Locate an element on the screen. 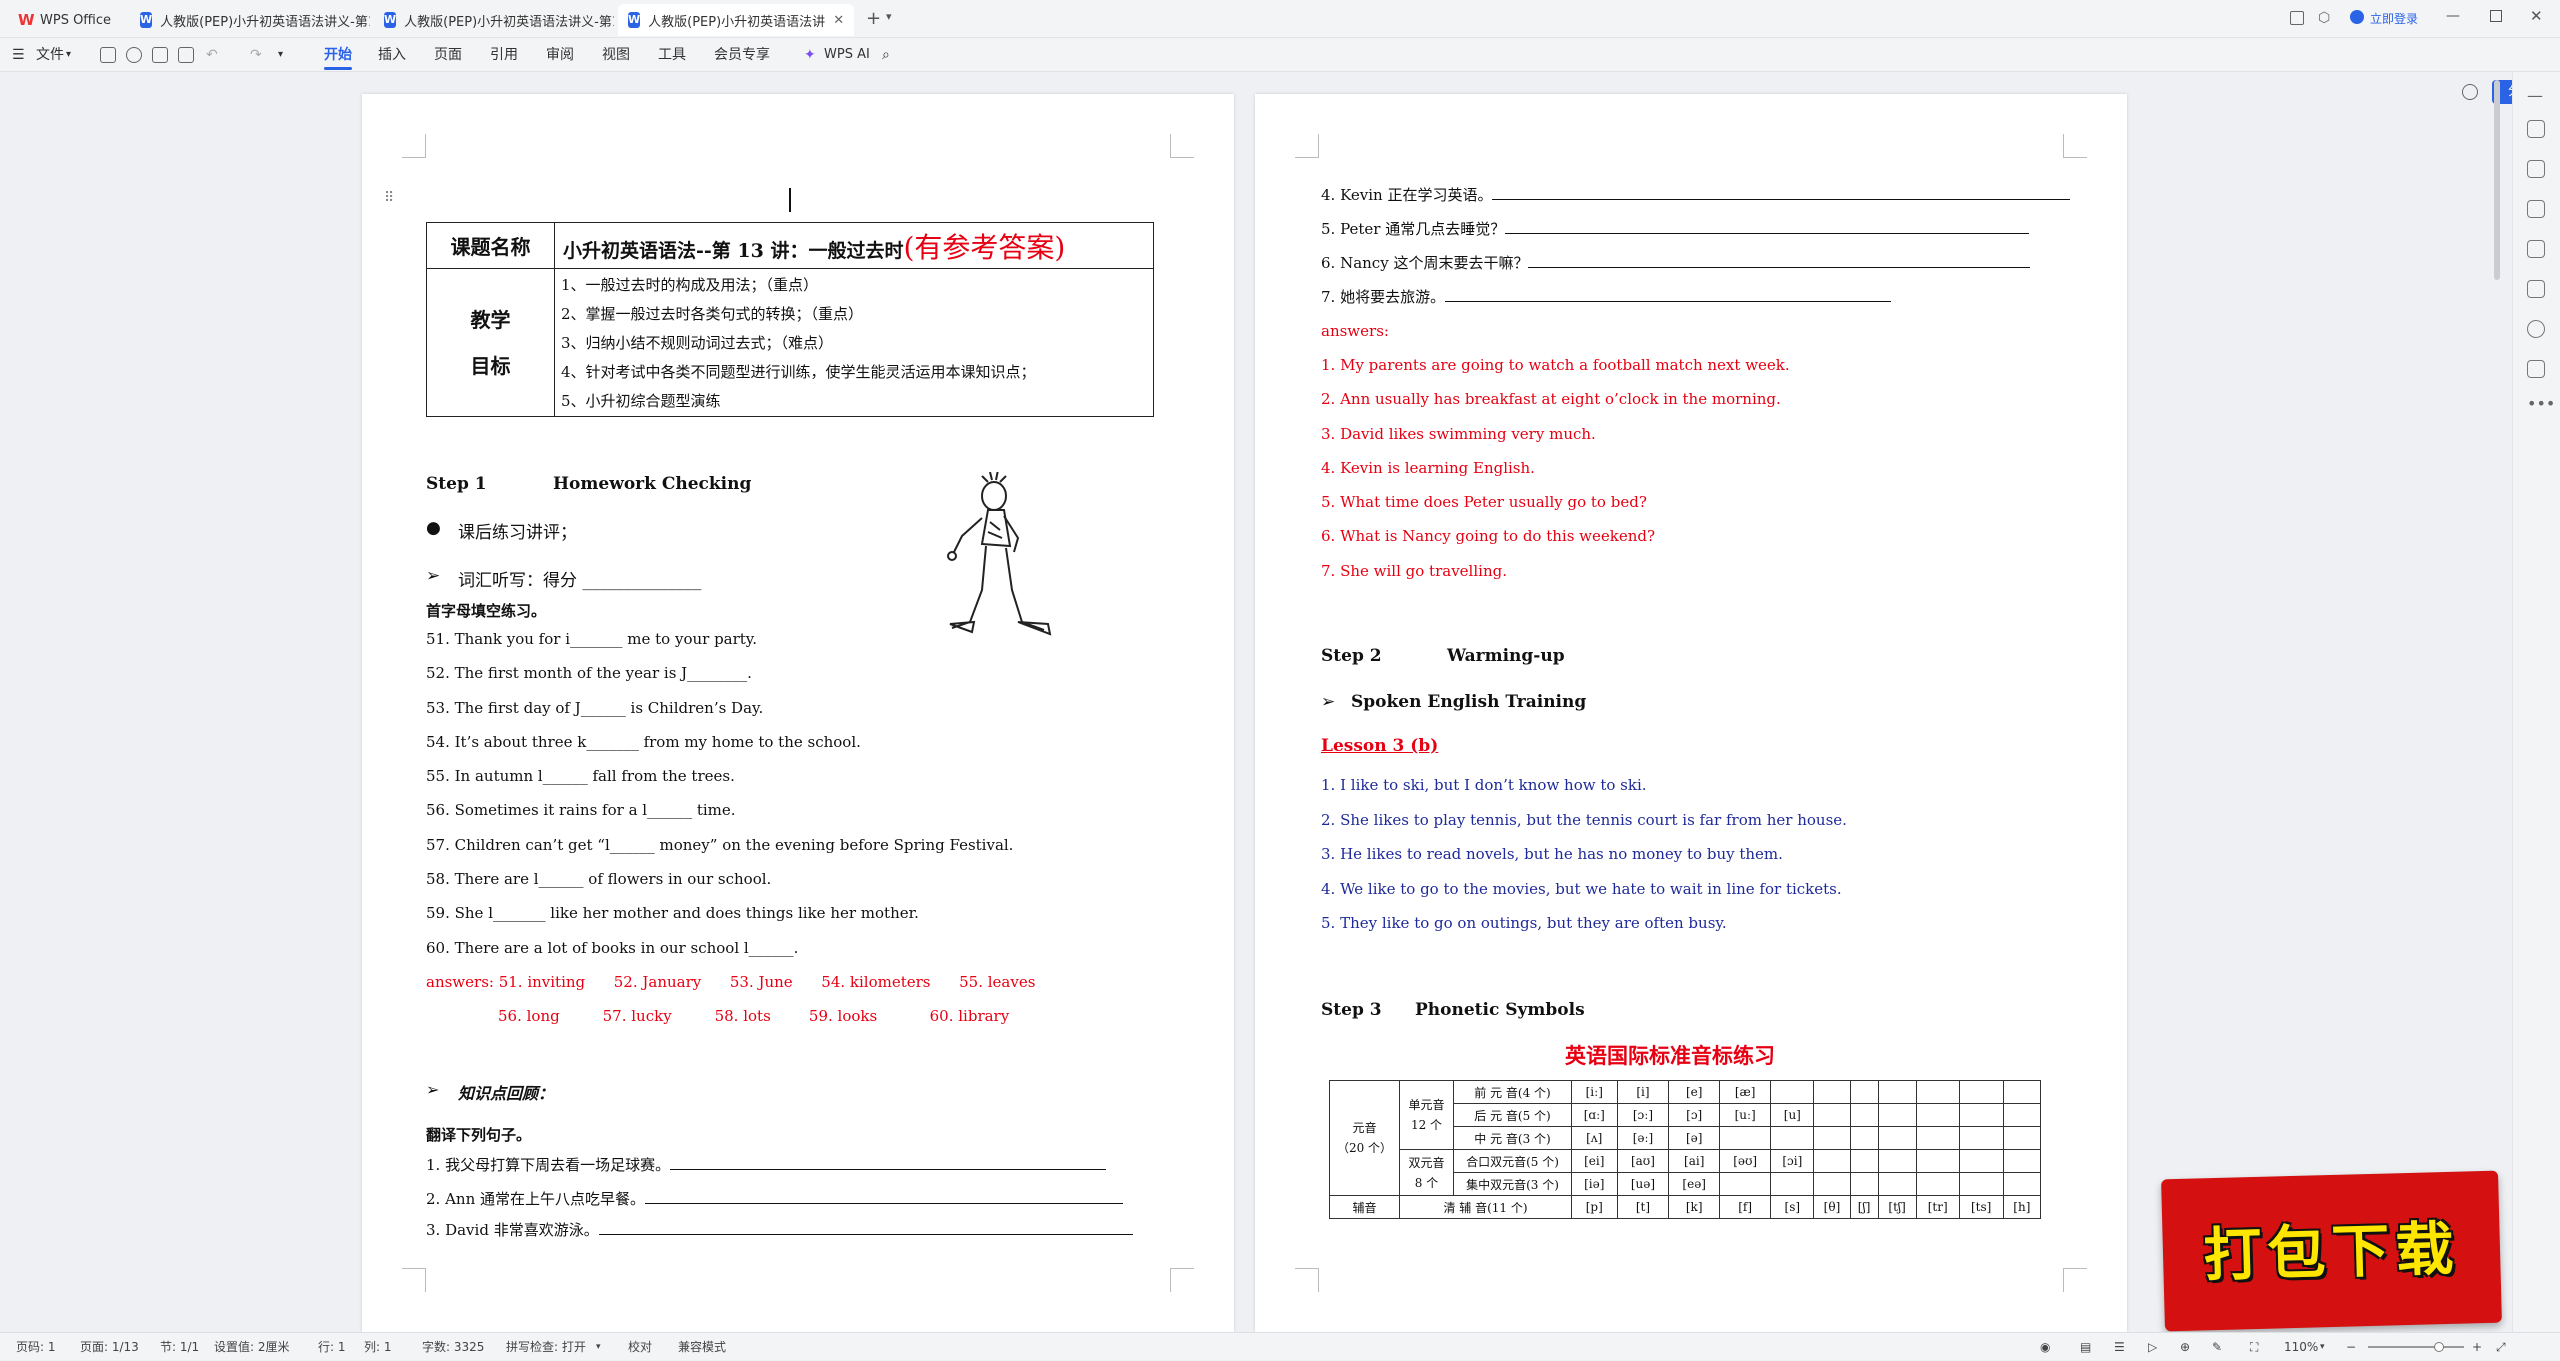  window-icon is located at coordinates (2297, 18).